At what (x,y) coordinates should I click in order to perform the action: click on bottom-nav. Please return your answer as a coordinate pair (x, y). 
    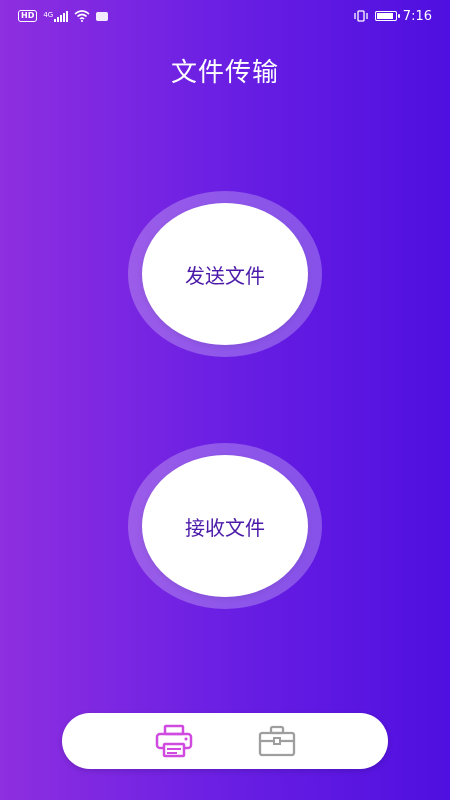
    Looking at the image, I should click on (225, 741).